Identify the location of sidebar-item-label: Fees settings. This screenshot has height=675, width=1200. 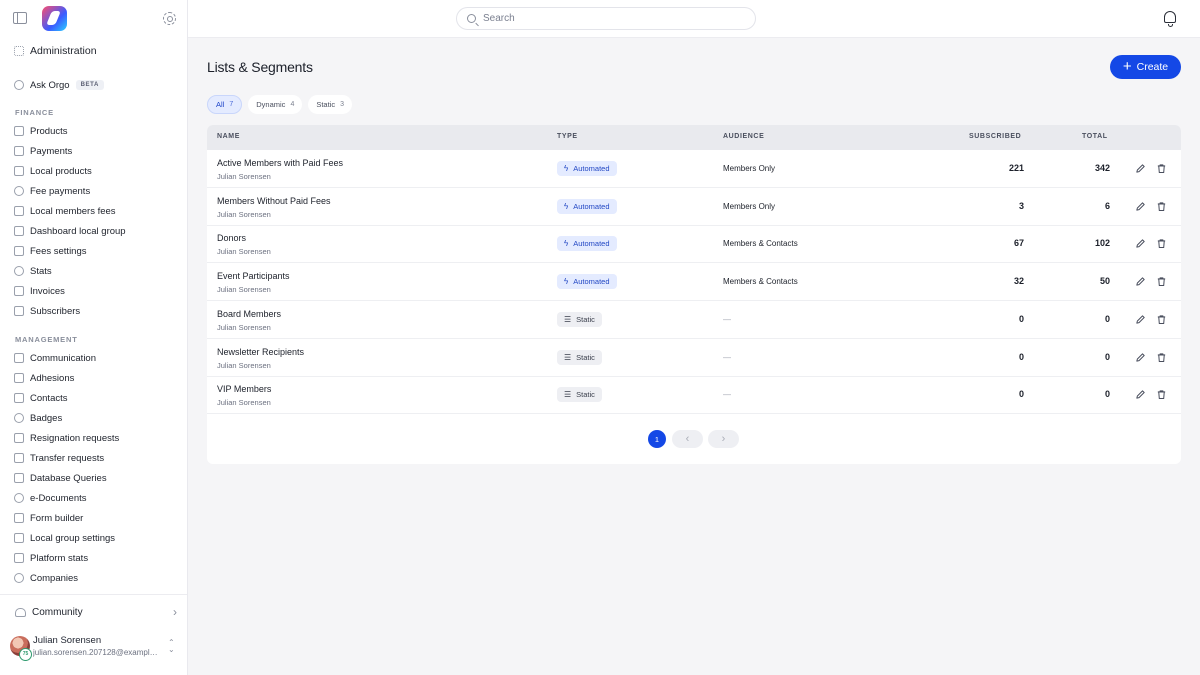
(58, 251).